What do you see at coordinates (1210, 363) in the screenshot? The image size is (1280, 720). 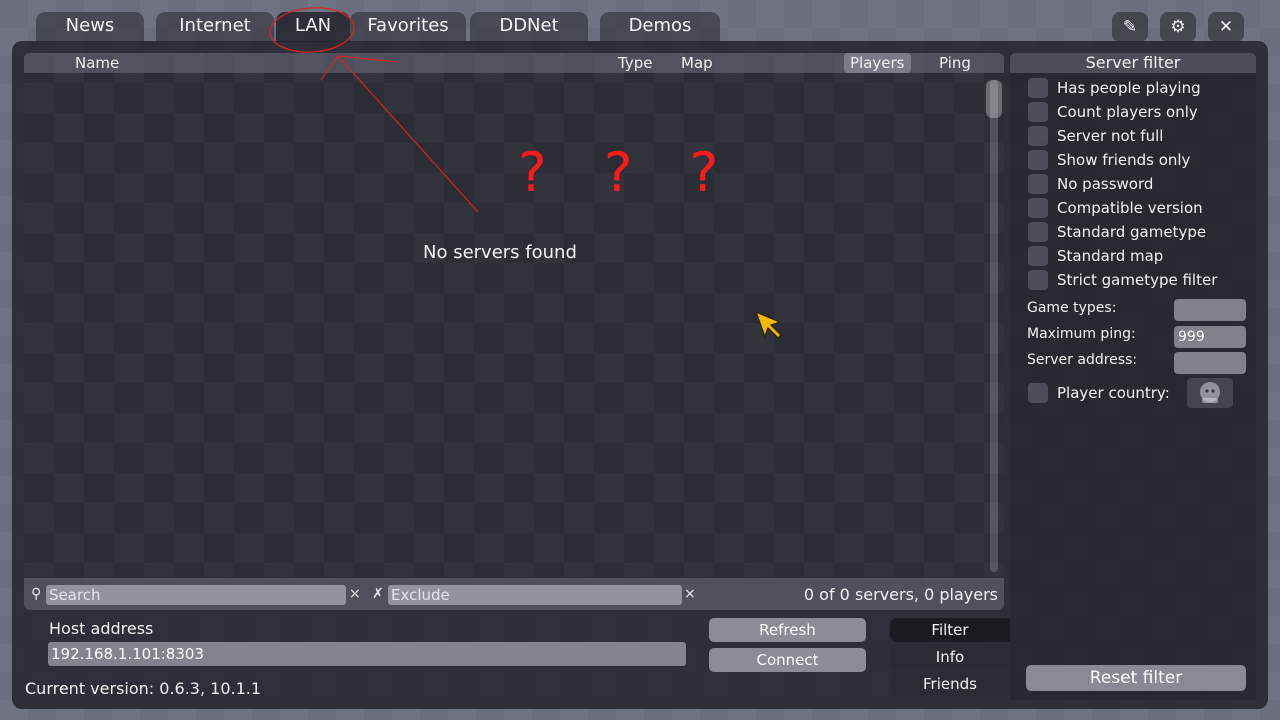 I see `server-address-input` at bounding box center [1210, 363].